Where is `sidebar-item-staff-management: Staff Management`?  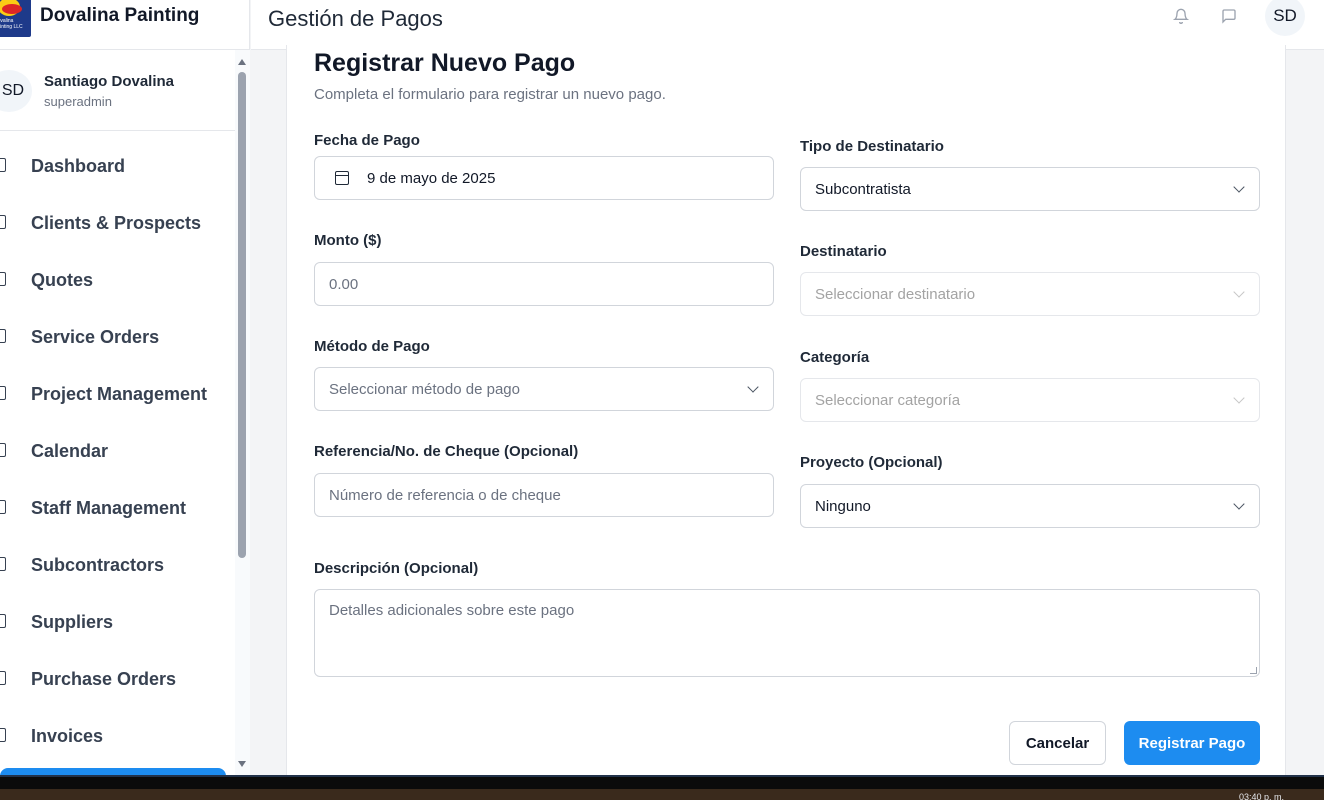 sidebar-item-staff-management: Staff Management is located at coordinates (117, 508).